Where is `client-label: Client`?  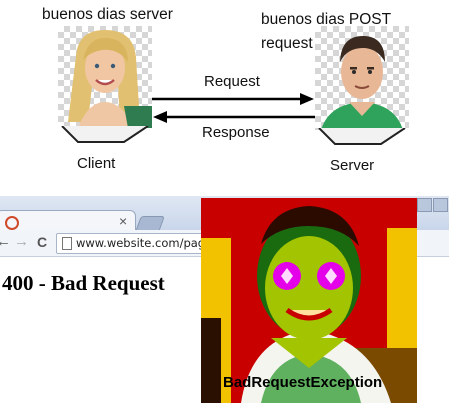
client-label: Client is located at coordinates (96, 163).